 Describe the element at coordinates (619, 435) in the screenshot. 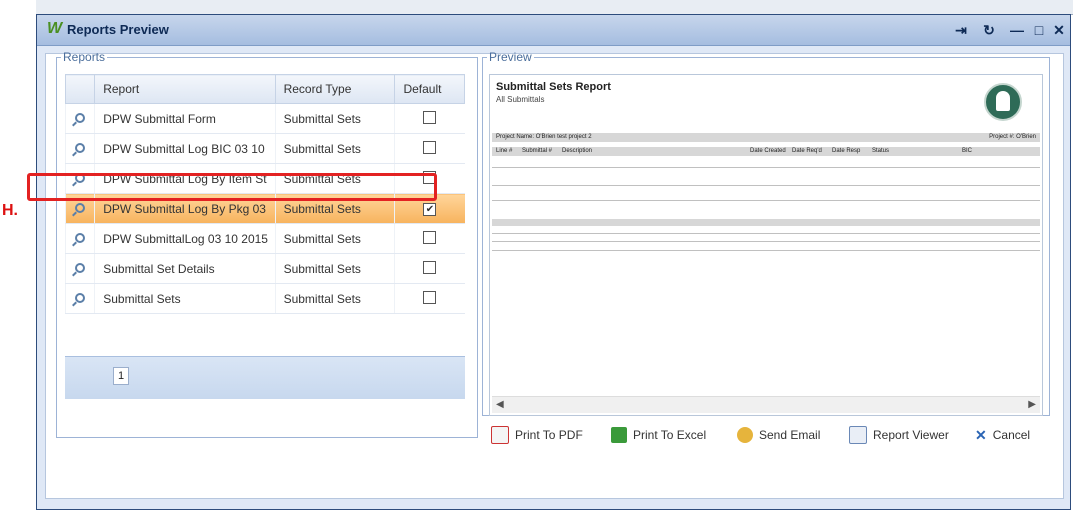

I see `excel-icon` at that location.